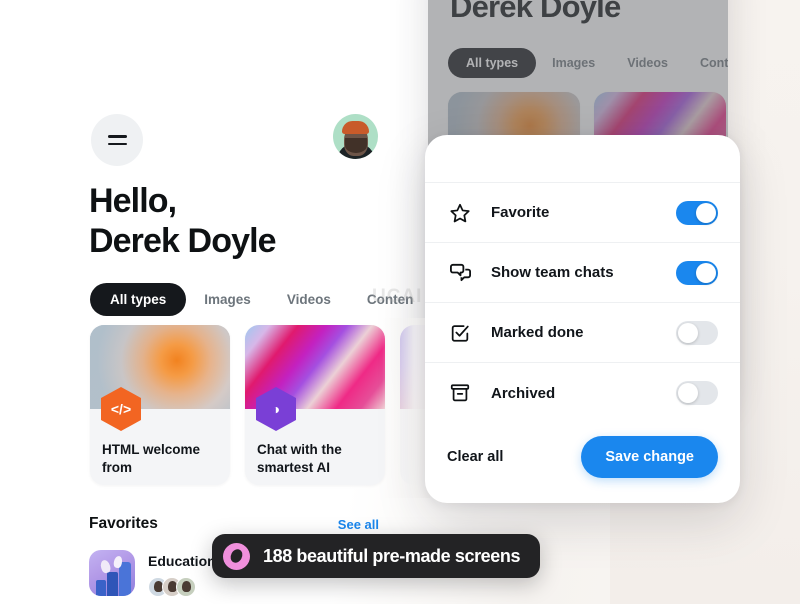  Describe the element at coordinates (355, 136) in the screenshot. I see `user-avatar` at that location.